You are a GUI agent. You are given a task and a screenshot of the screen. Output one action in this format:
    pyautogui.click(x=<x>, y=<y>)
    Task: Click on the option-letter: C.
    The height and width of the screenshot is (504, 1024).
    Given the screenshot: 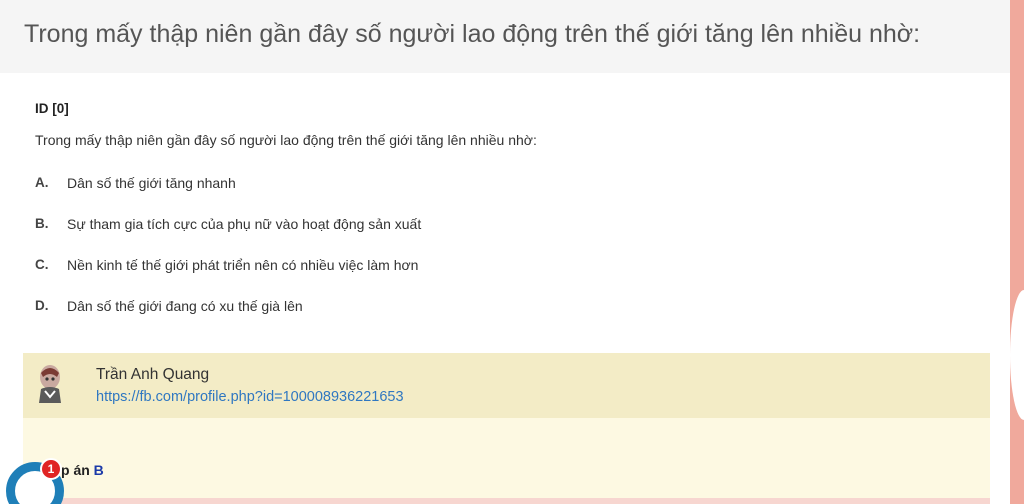 What is the action you would take?
    pyautogui.click(x=42, y=264)
    